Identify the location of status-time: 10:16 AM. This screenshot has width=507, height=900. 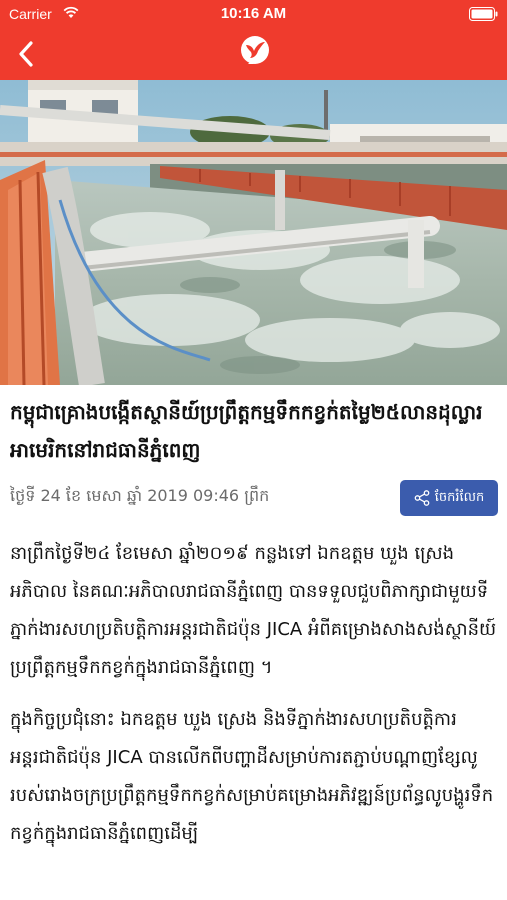
(253, 13).